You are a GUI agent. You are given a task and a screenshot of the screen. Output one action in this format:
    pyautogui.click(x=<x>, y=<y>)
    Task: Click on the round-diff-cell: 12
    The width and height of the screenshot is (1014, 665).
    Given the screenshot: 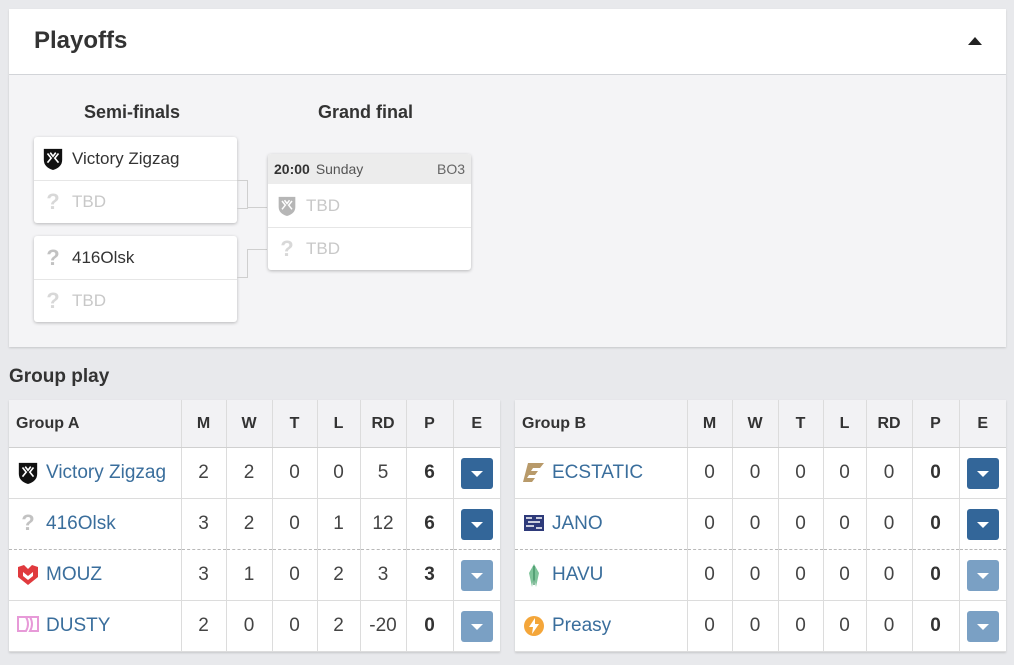 What is the action you would take?
    pyautogui.click(x=383, y=524)
    